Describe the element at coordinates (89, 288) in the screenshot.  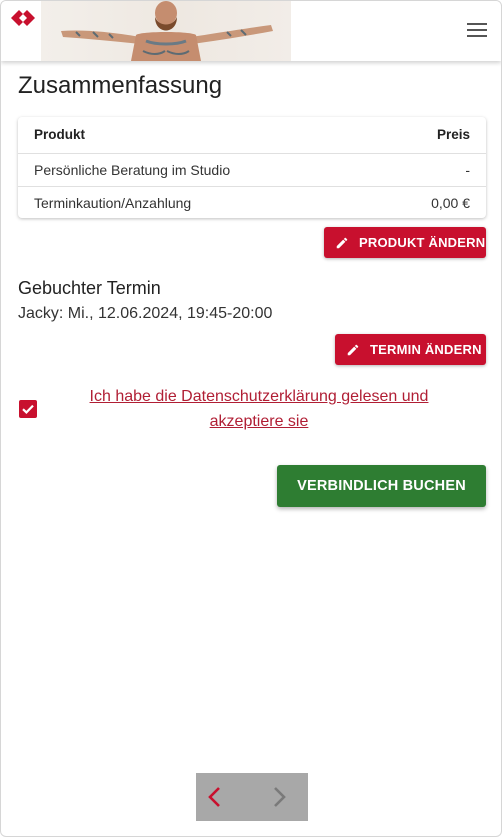
I see `termin-heading: Gebuchter Termin` at that location.